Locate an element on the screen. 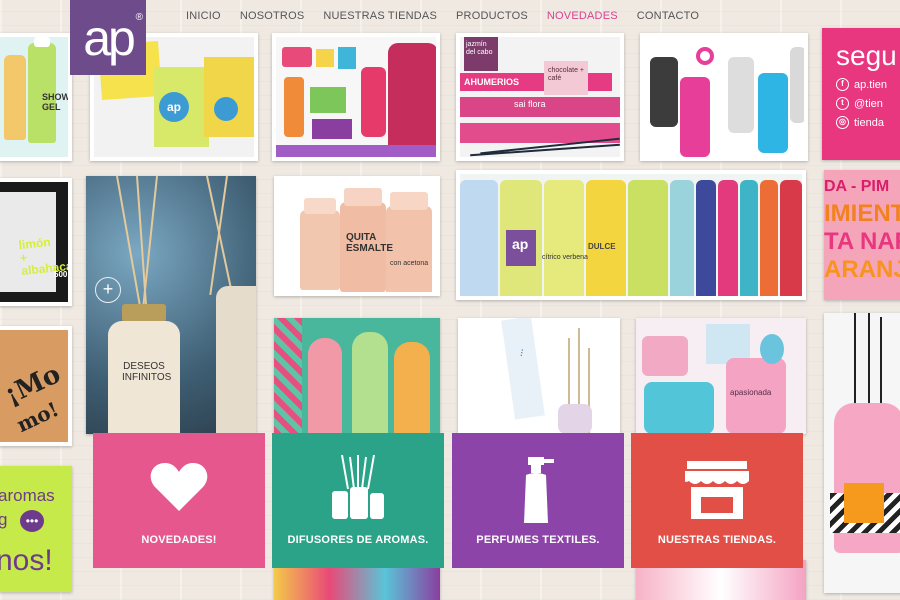  cta-perfumes: PERFUMES TEXTILES. is located at coordinates (538, 500).